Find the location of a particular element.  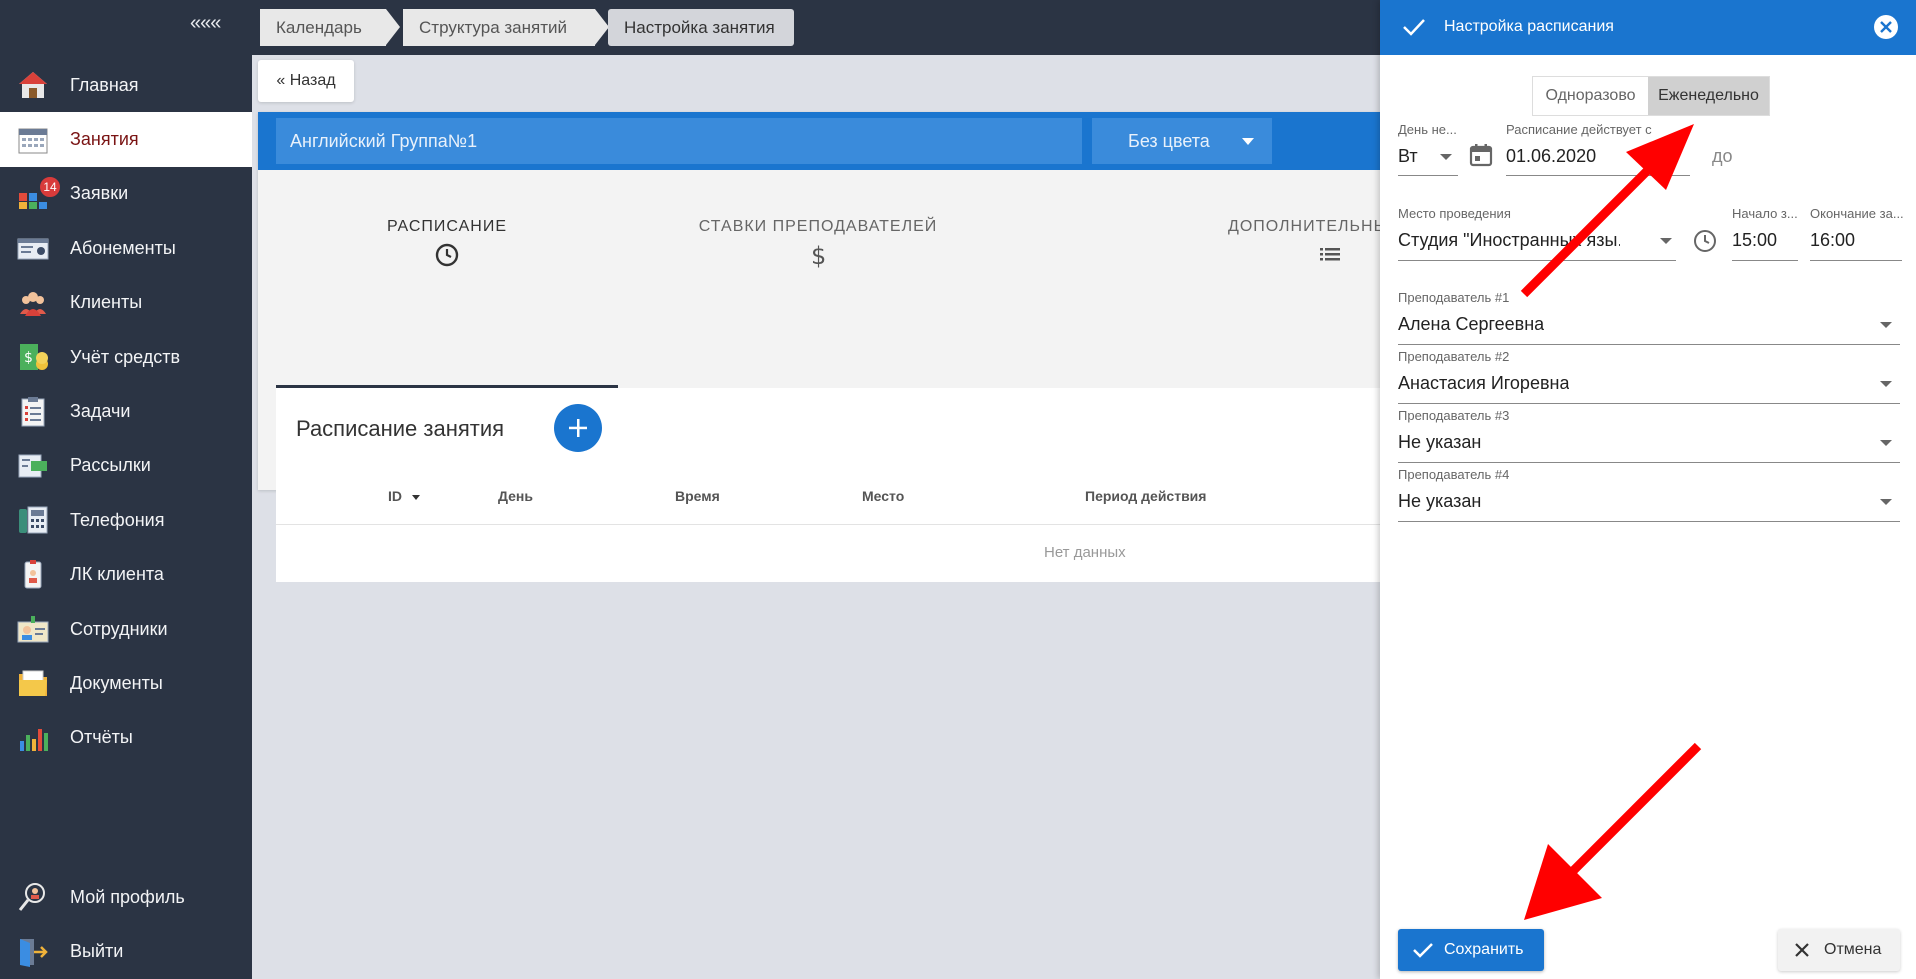

teacher-4-select: Не указан is located at coordinates (1439, 501).